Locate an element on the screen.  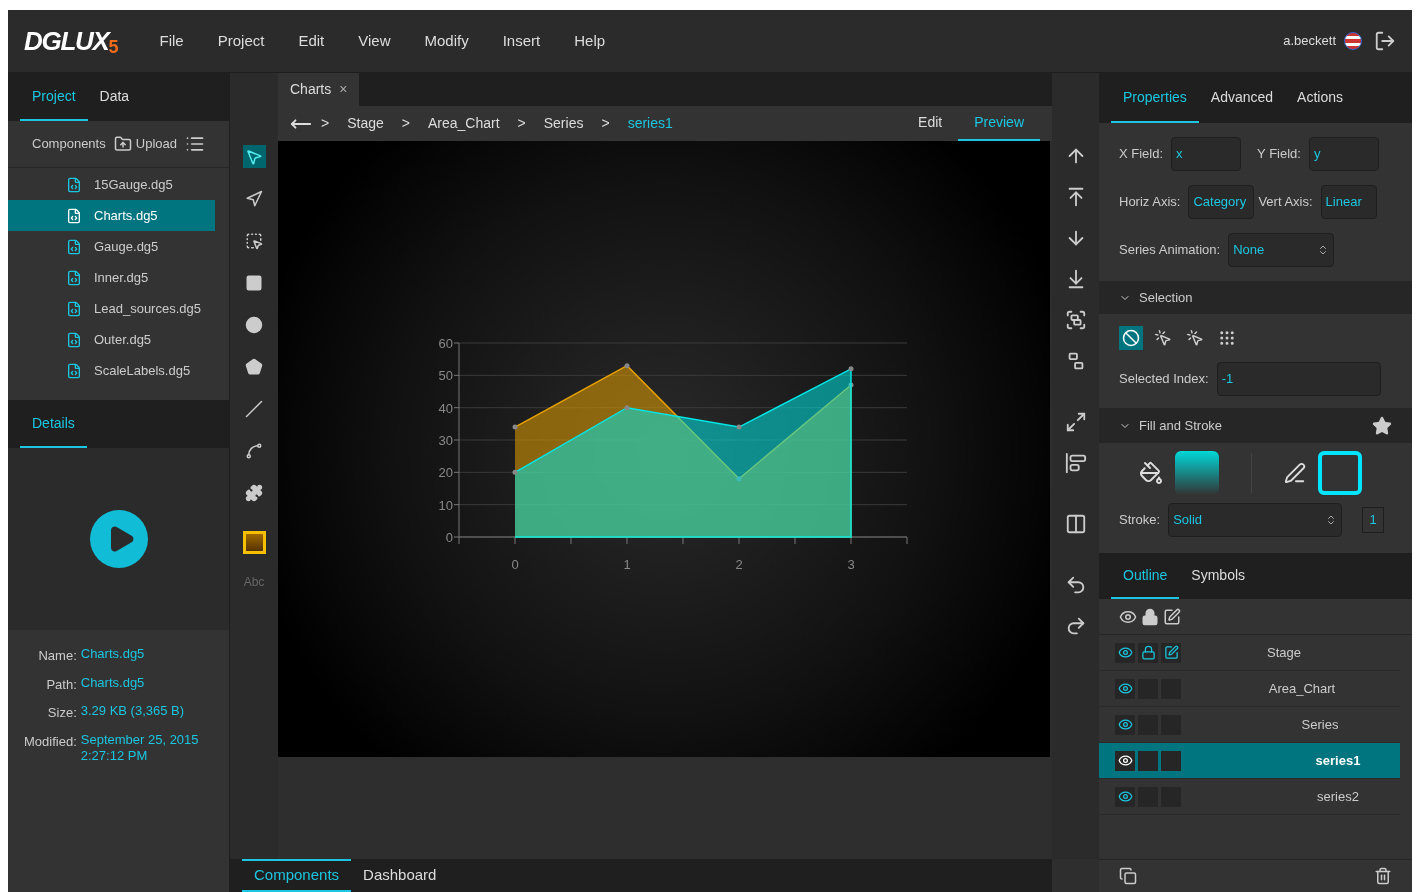
component-list-row: Inner.dg5 is located at coordinates (111, 277).